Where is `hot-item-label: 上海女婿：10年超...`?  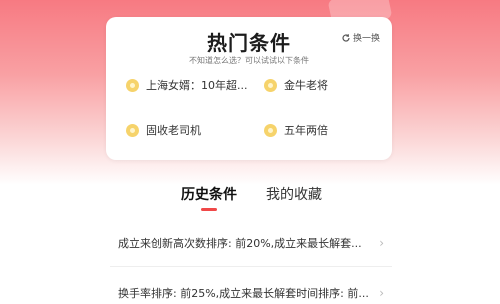 hot-item-label: 上海女婿：10年超... is located at coordinates (197, 85).